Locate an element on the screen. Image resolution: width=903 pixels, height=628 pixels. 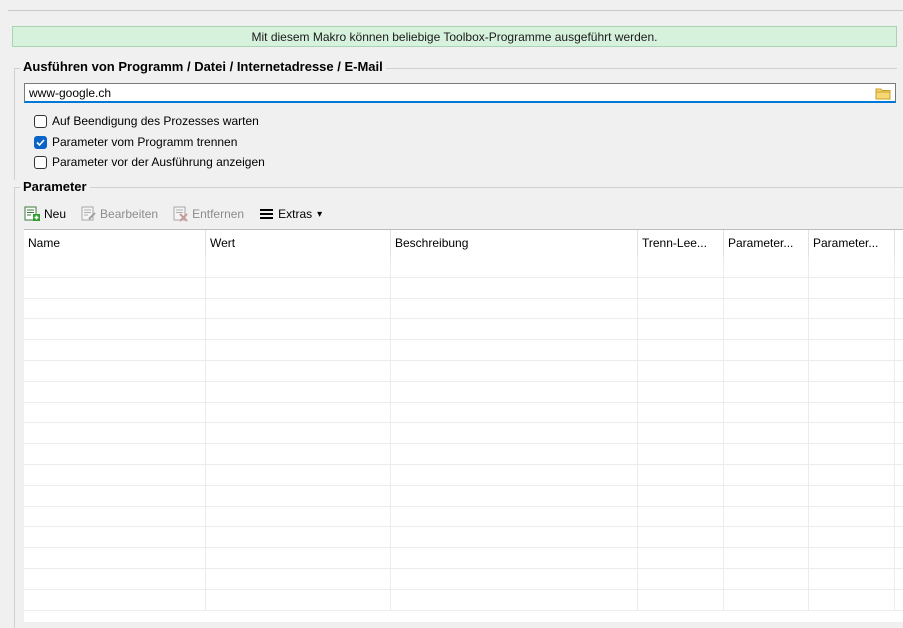
edit-button: Bearbeiten is located at coordinates (119, 214).